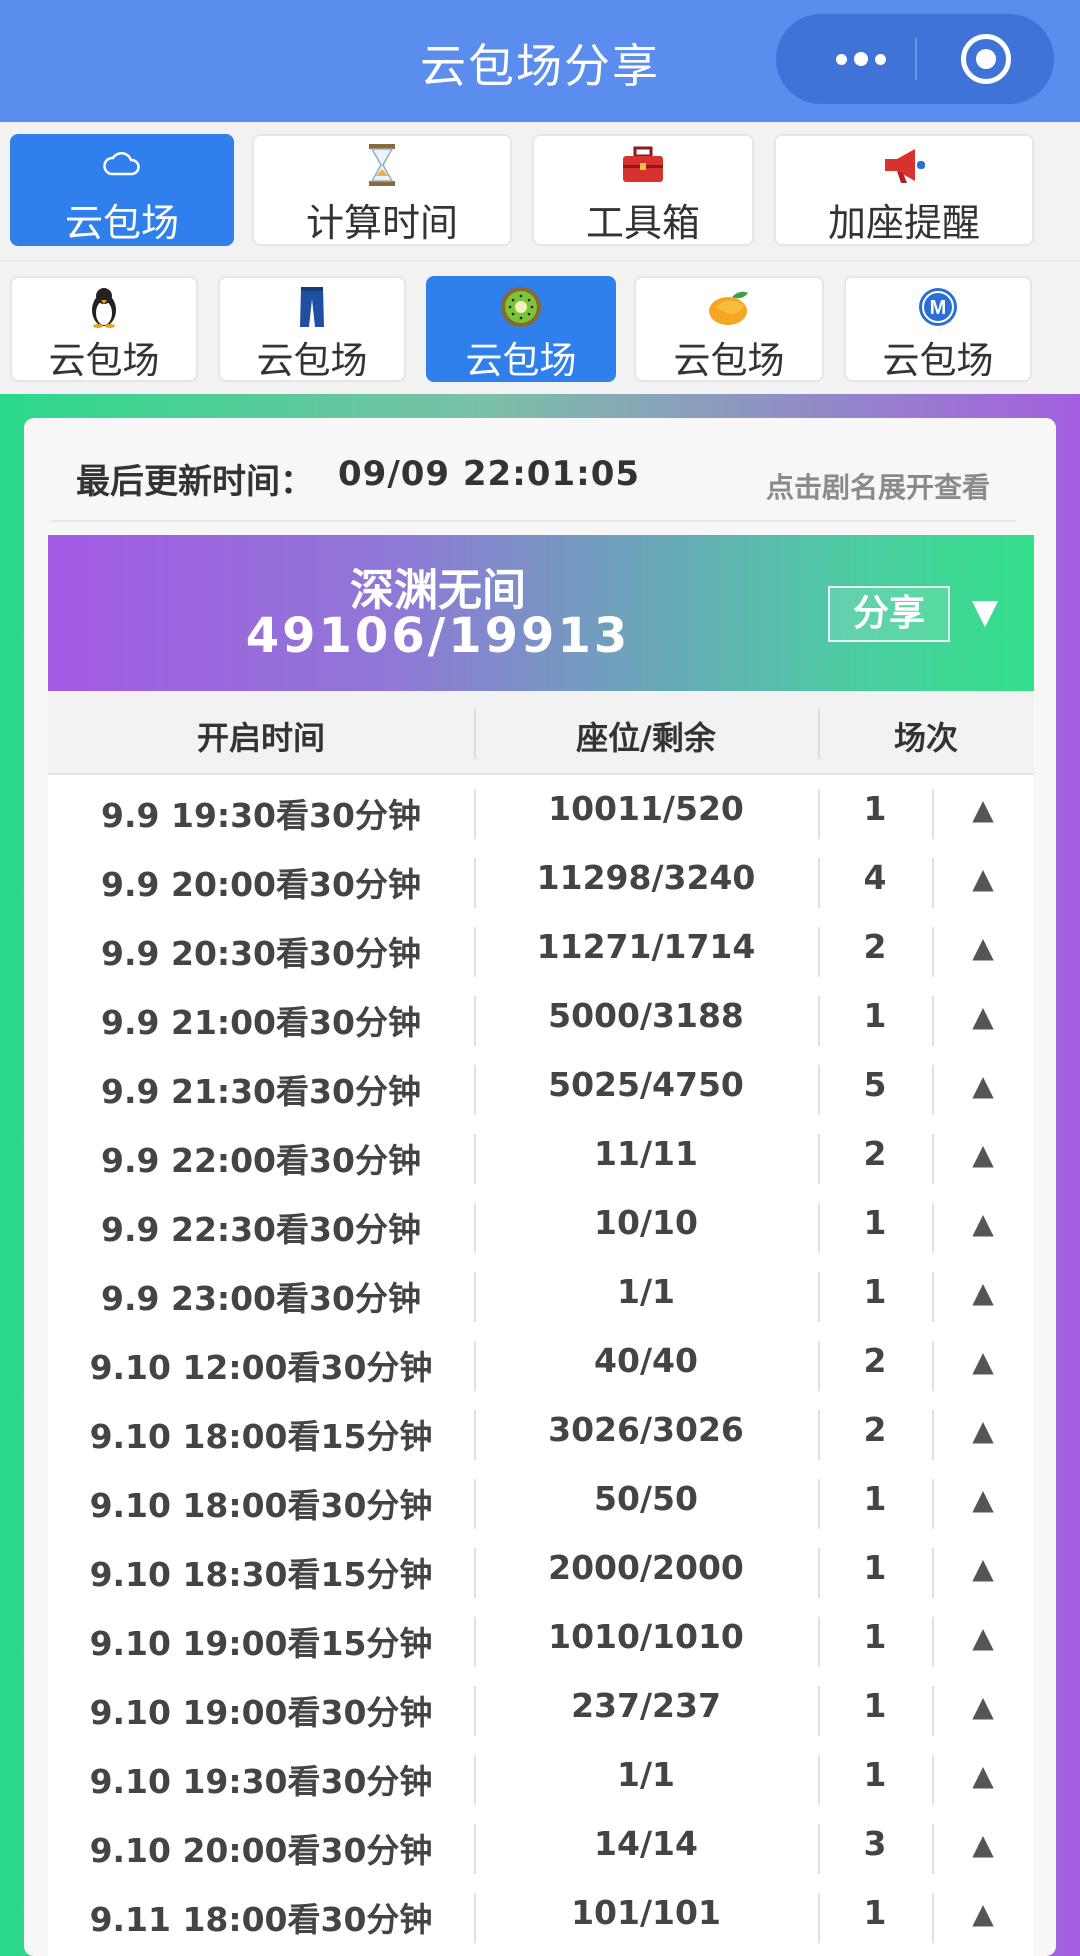 The image size is (1080, 1956). I want to click on session-time: 9.9 20:00看30分钟, so click(261, 884).